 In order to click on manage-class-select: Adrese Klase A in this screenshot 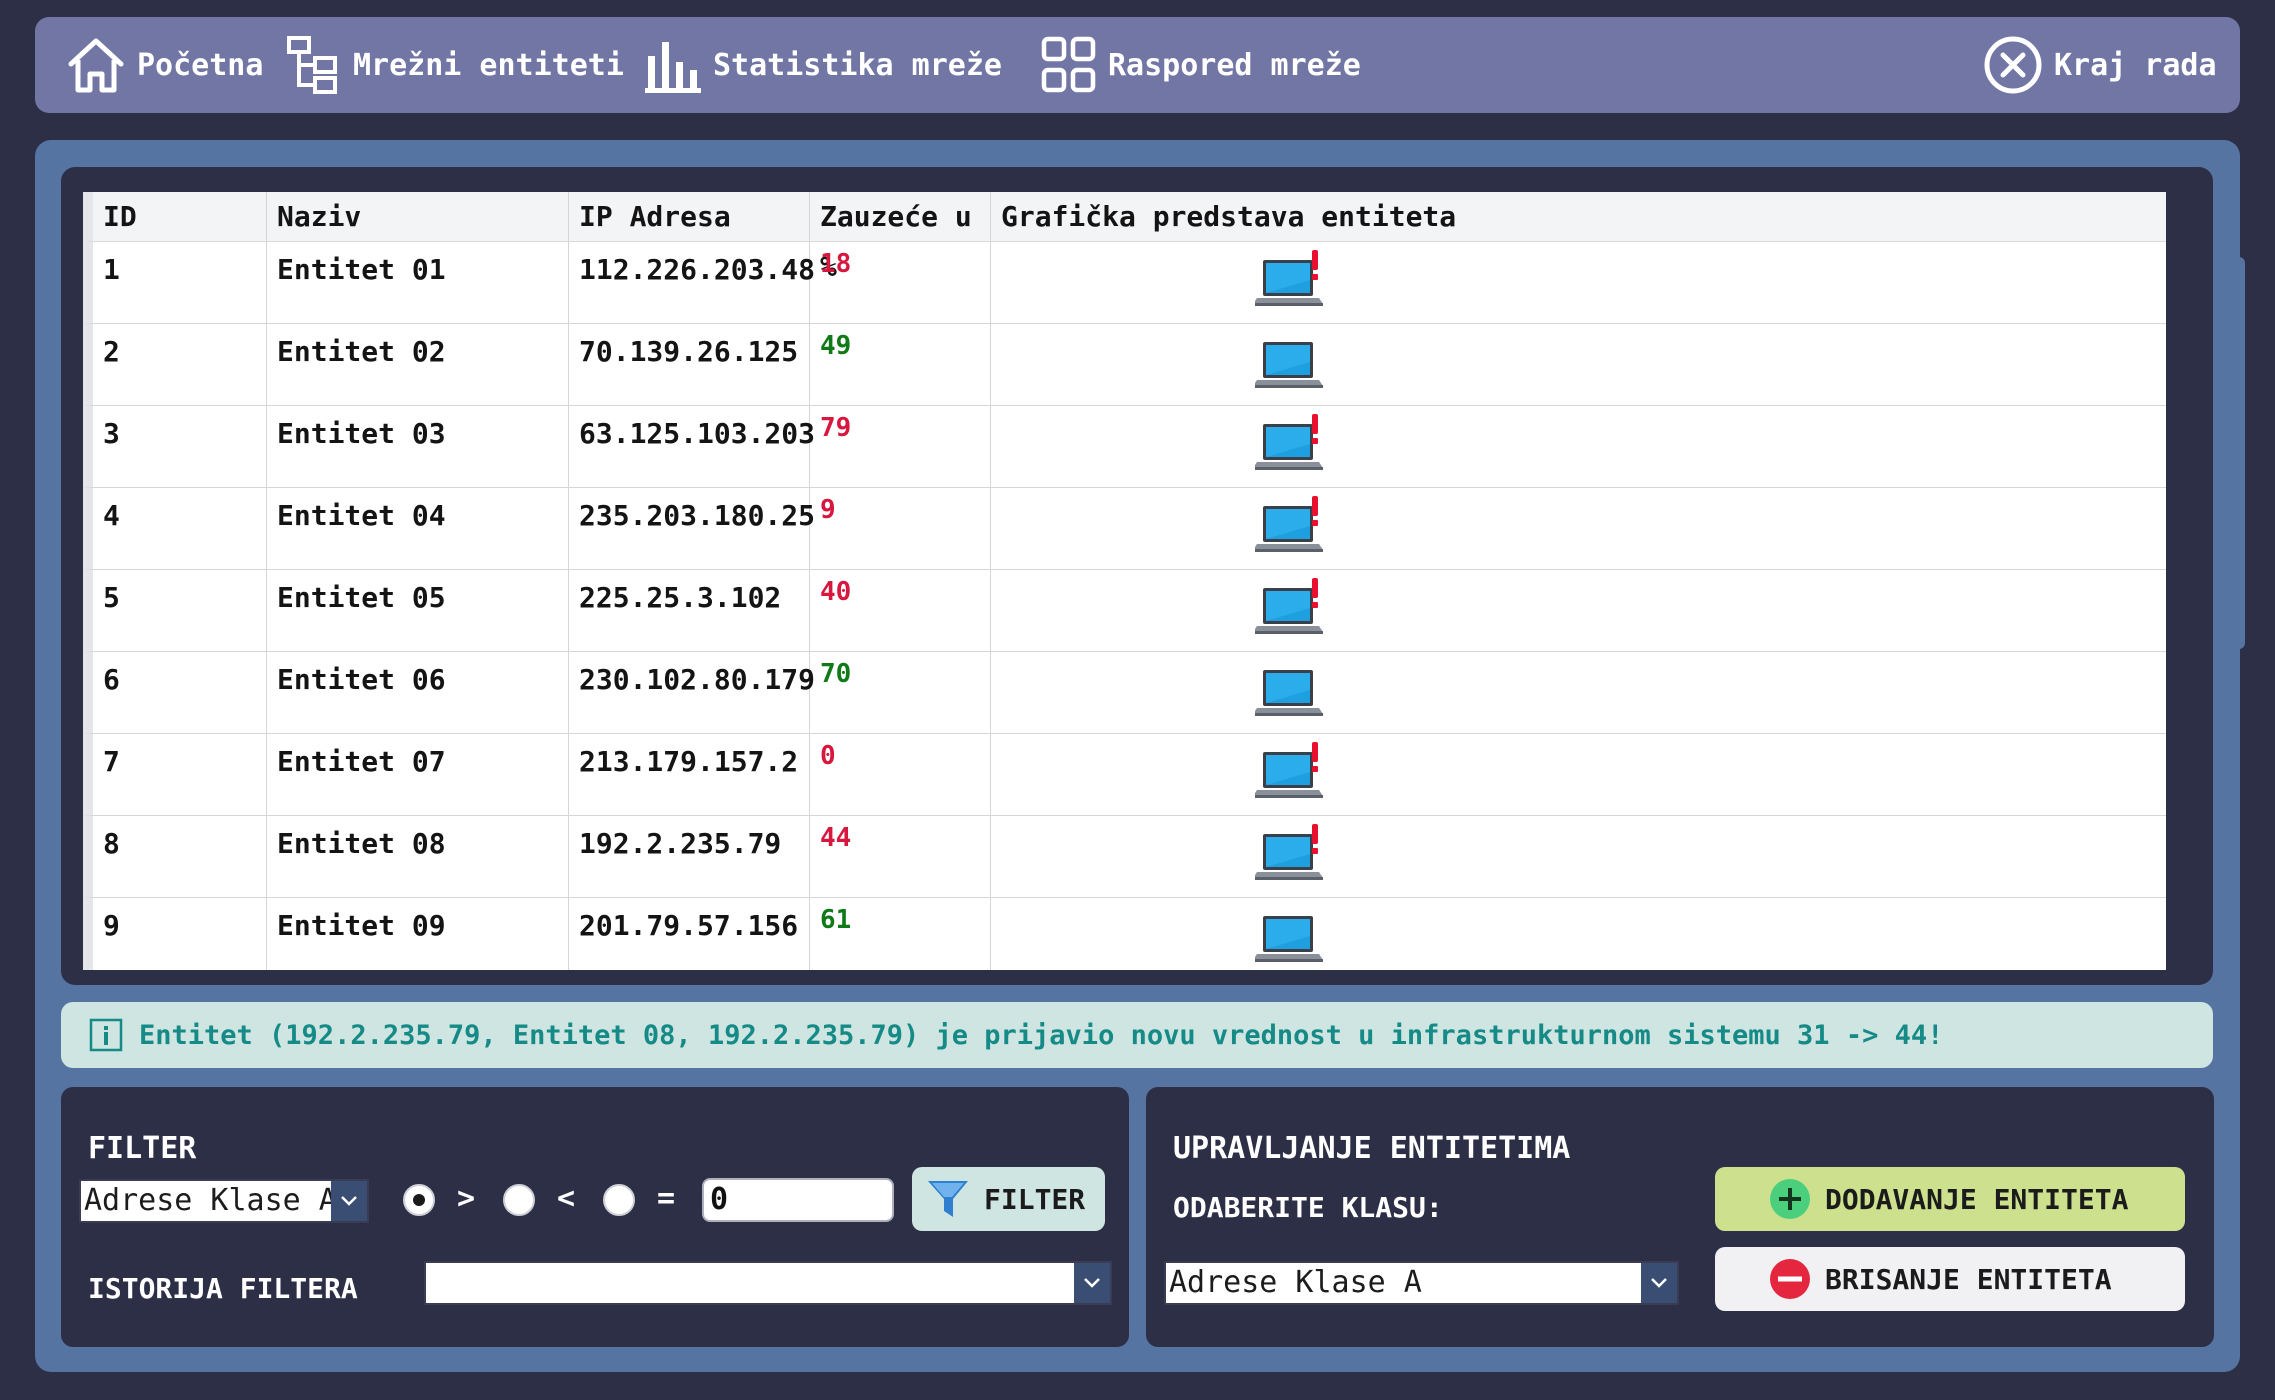, I will do `click(1421, 1283)`.